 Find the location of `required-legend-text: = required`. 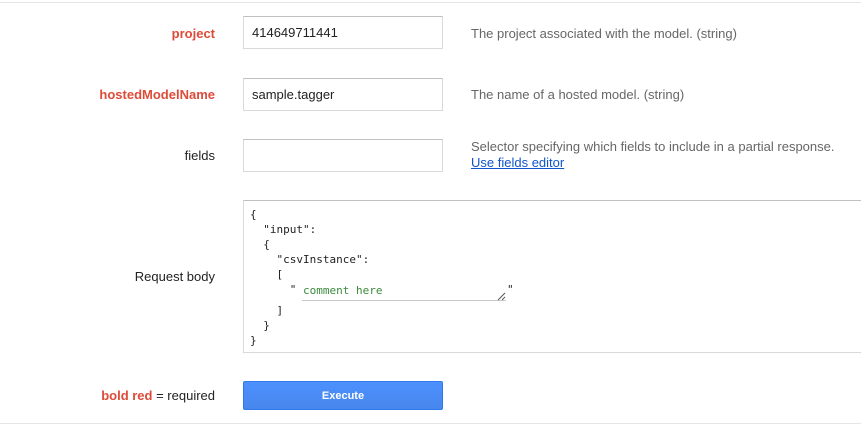

required-legend-text: = required is located at coordinates (183, 395).